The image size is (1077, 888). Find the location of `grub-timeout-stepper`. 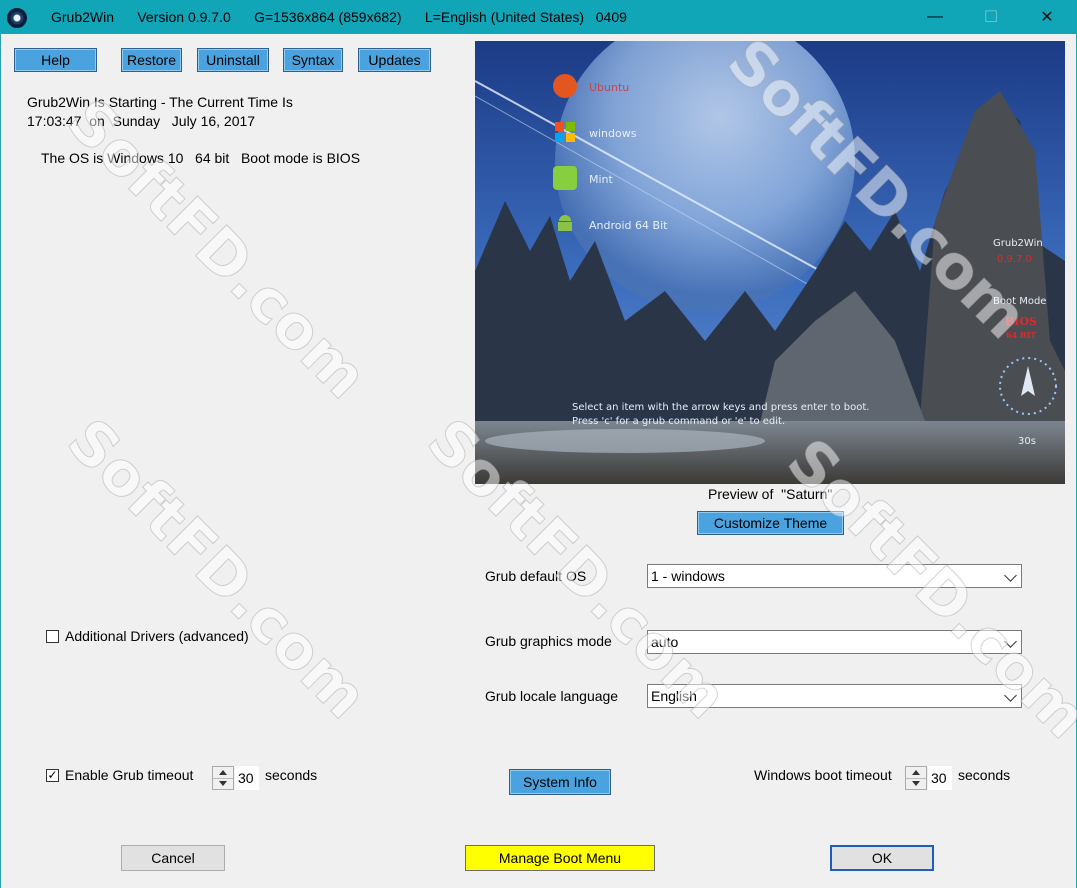

grub-timeout-stepper is located at coordinates (223, 778).